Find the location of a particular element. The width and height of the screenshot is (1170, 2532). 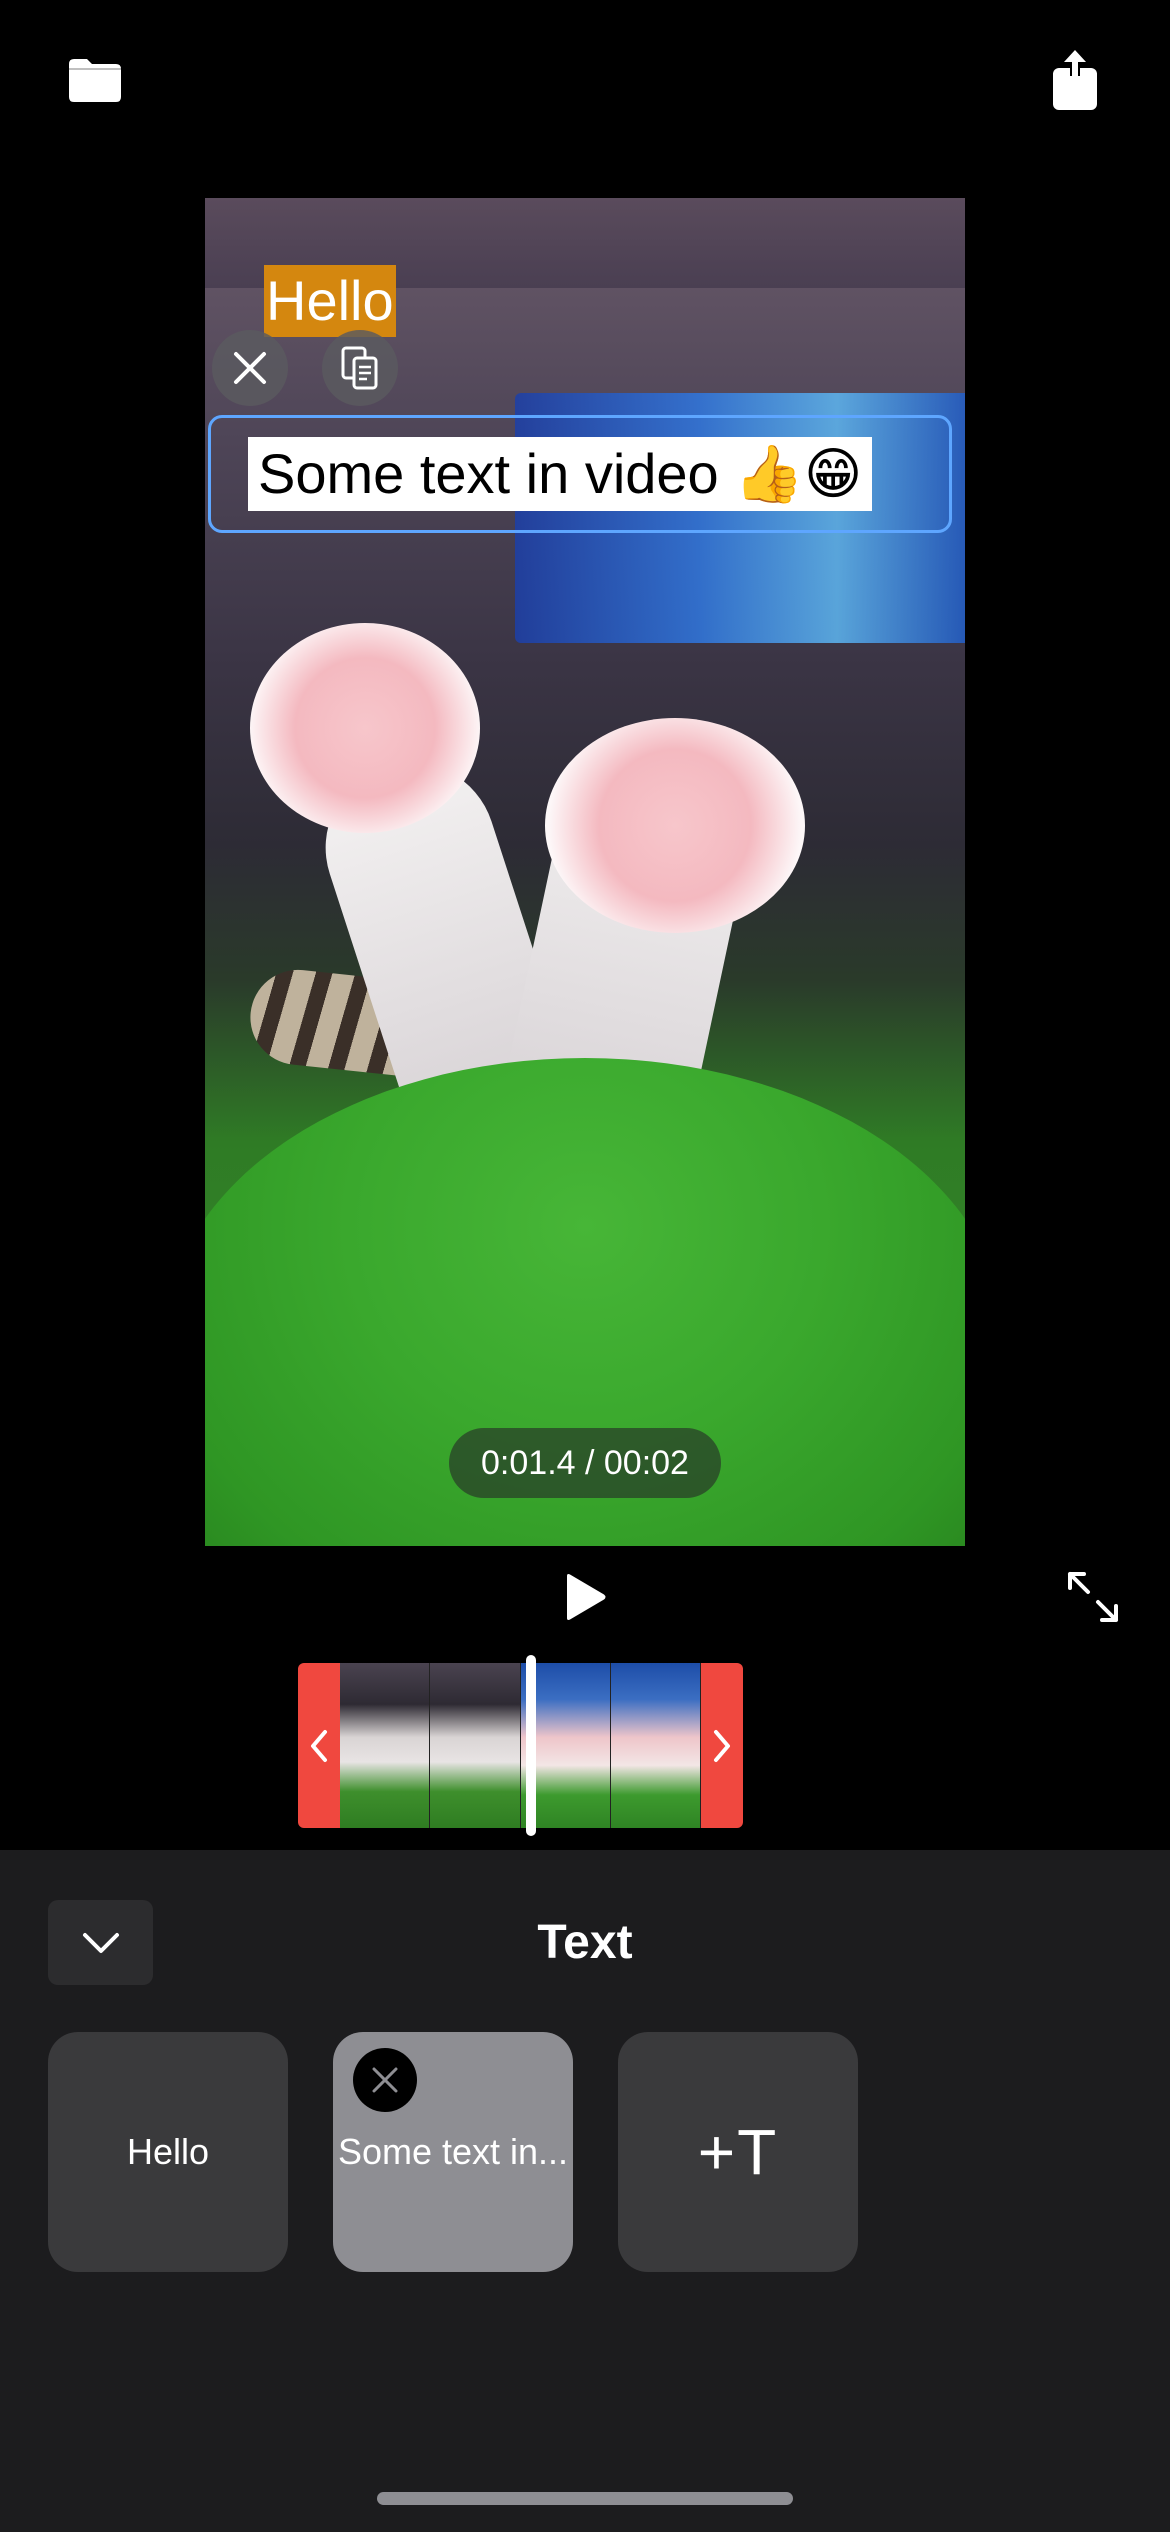

play-button is located at coordinates (585, 1597).